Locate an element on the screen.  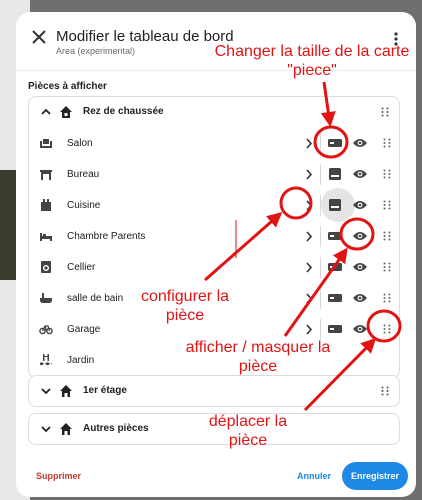
dialog-subtitle: Area (experimental) is located at coordinates (96, 51).